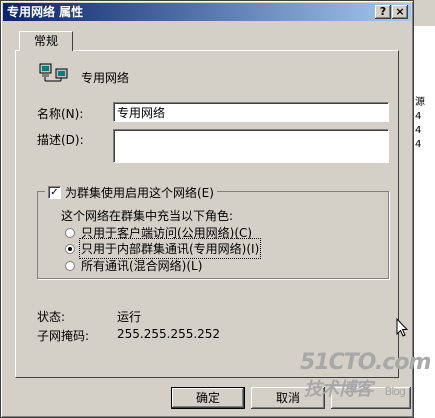 The width and height of the screenshot is (435, 418). I want to click on description-field, so click(251, 146).